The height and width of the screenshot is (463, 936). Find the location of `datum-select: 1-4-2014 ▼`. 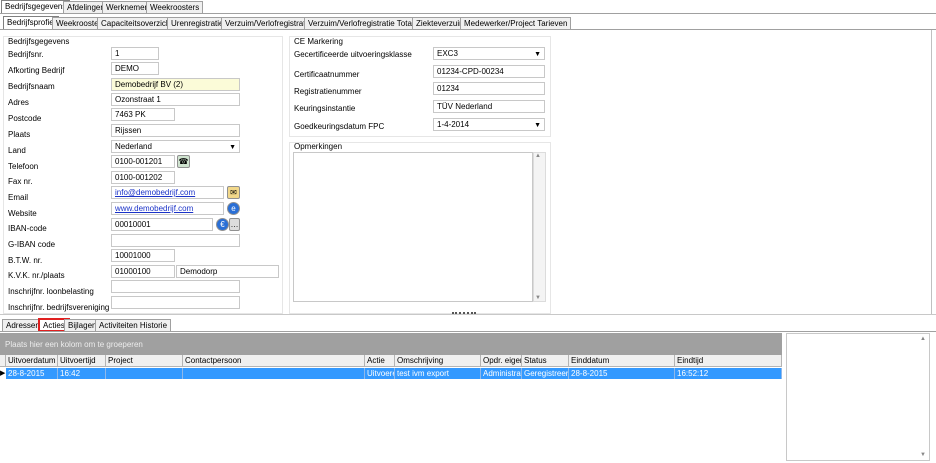

datum-select: 1-4-2014 ▼ is located at coordinates (489, 124).